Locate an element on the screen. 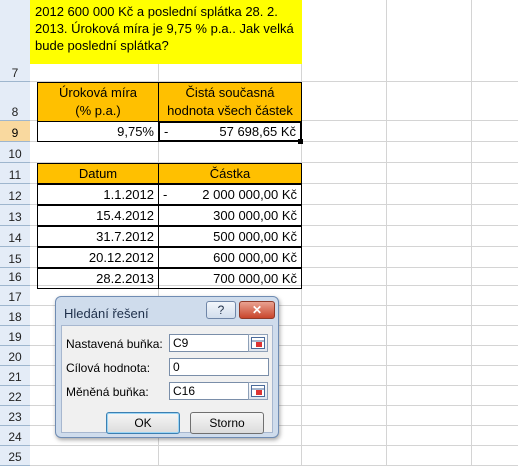 Image resolution: width=518 pixels, height=466 pixels. payment-amount-cell: 500 000,00 Kč is located at coordinates (230, 236).